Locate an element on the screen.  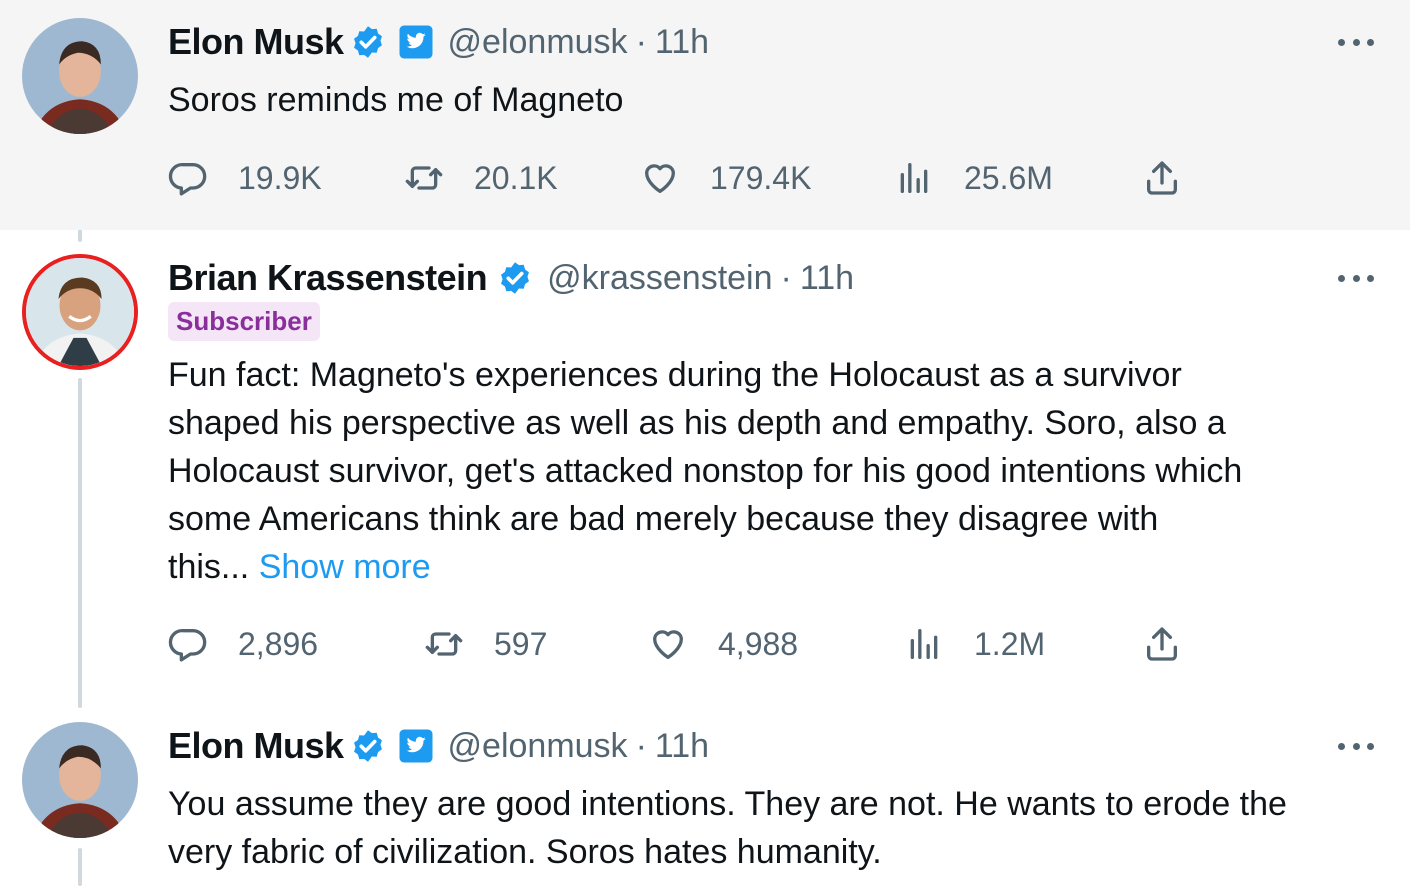
views-count: 25.6M is located at coordinates (1008, 177).